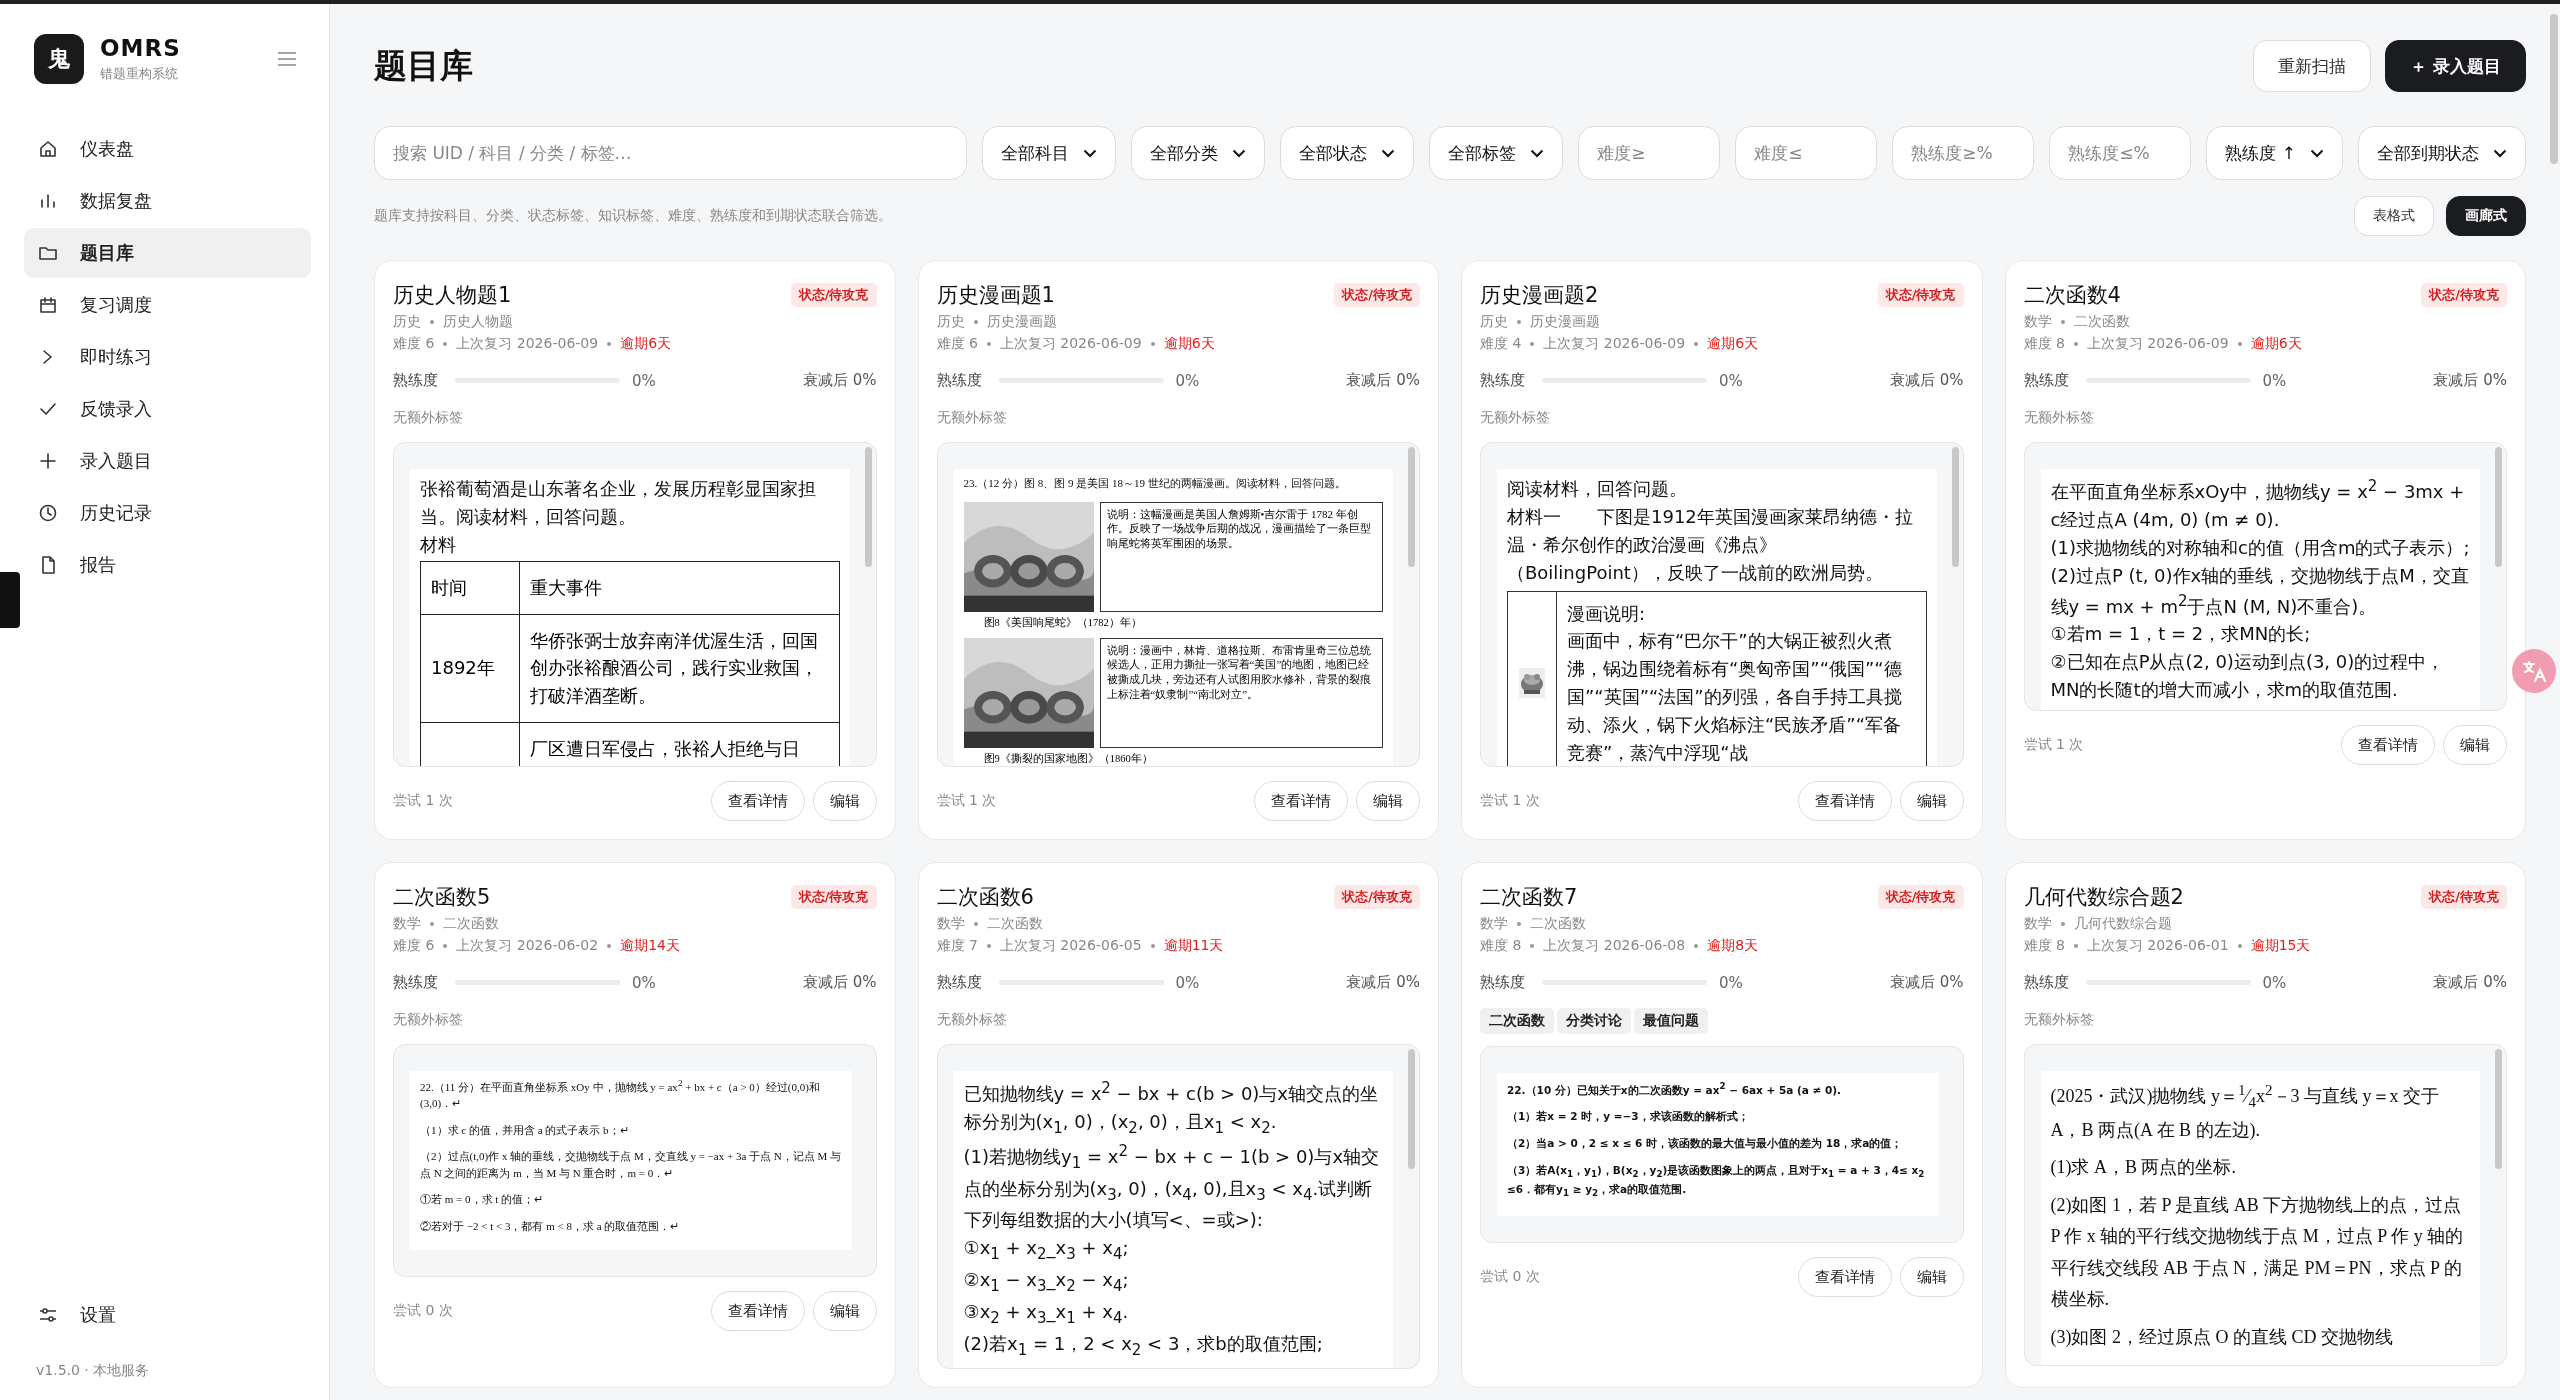  Describe the element at coordinates (167, 565) in the screenshot. I see `nav-item: 报告` at that location.